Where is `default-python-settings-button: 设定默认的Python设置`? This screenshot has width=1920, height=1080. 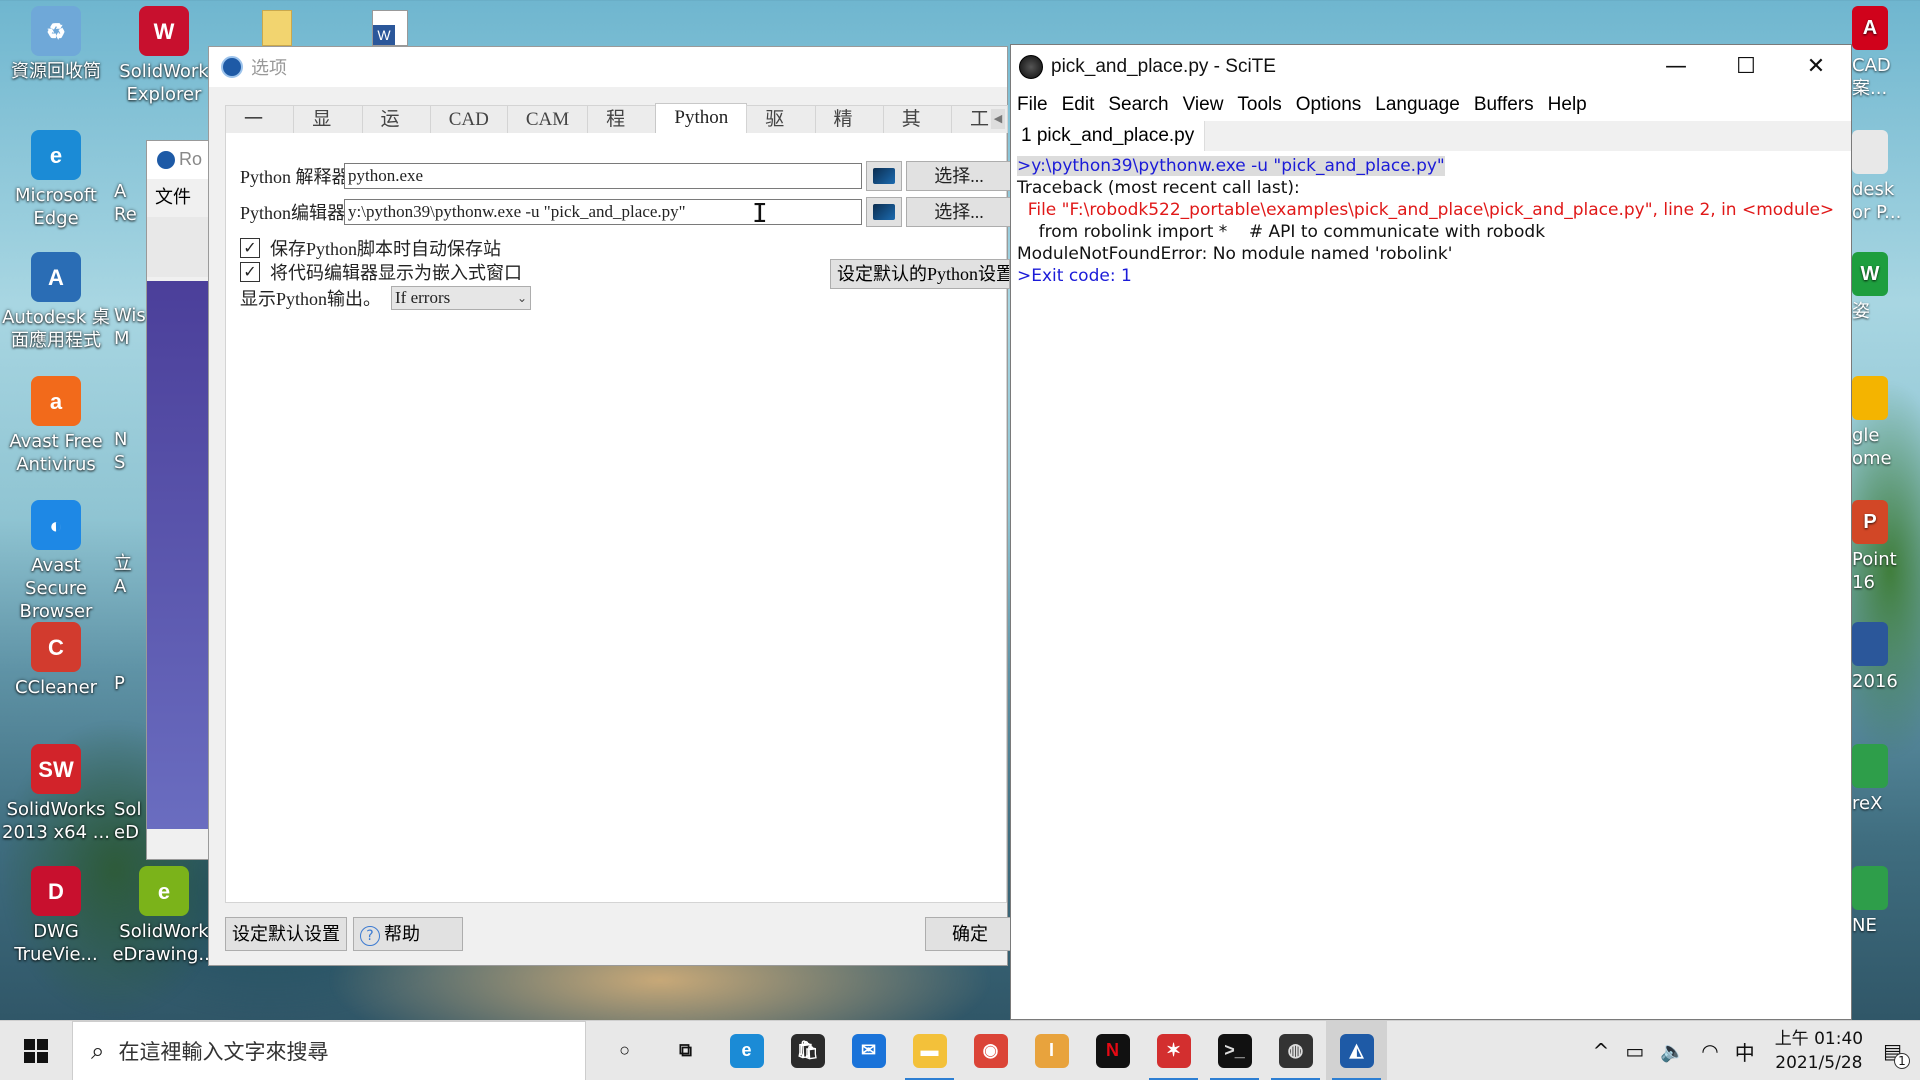
default-python-settings-button: 设定默认的Python设置 is located at coordinates (920, 274).